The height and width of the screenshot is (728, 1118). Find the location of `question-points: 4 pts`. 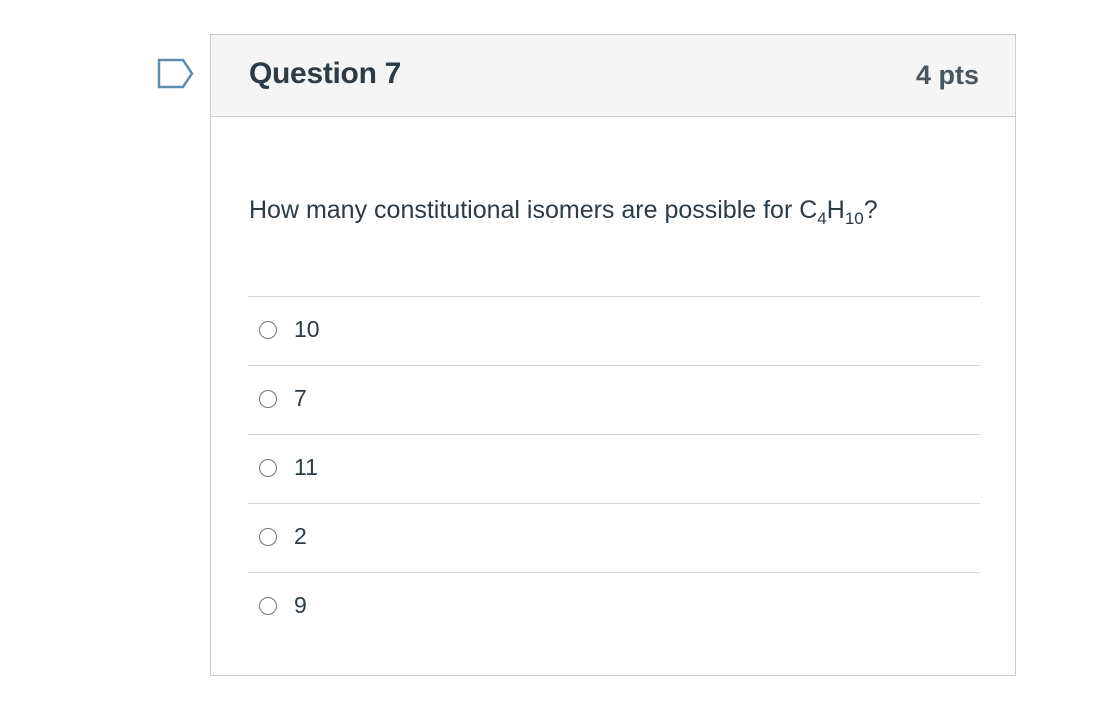

question-points: 4 pts is located at coordinates (947, 75).